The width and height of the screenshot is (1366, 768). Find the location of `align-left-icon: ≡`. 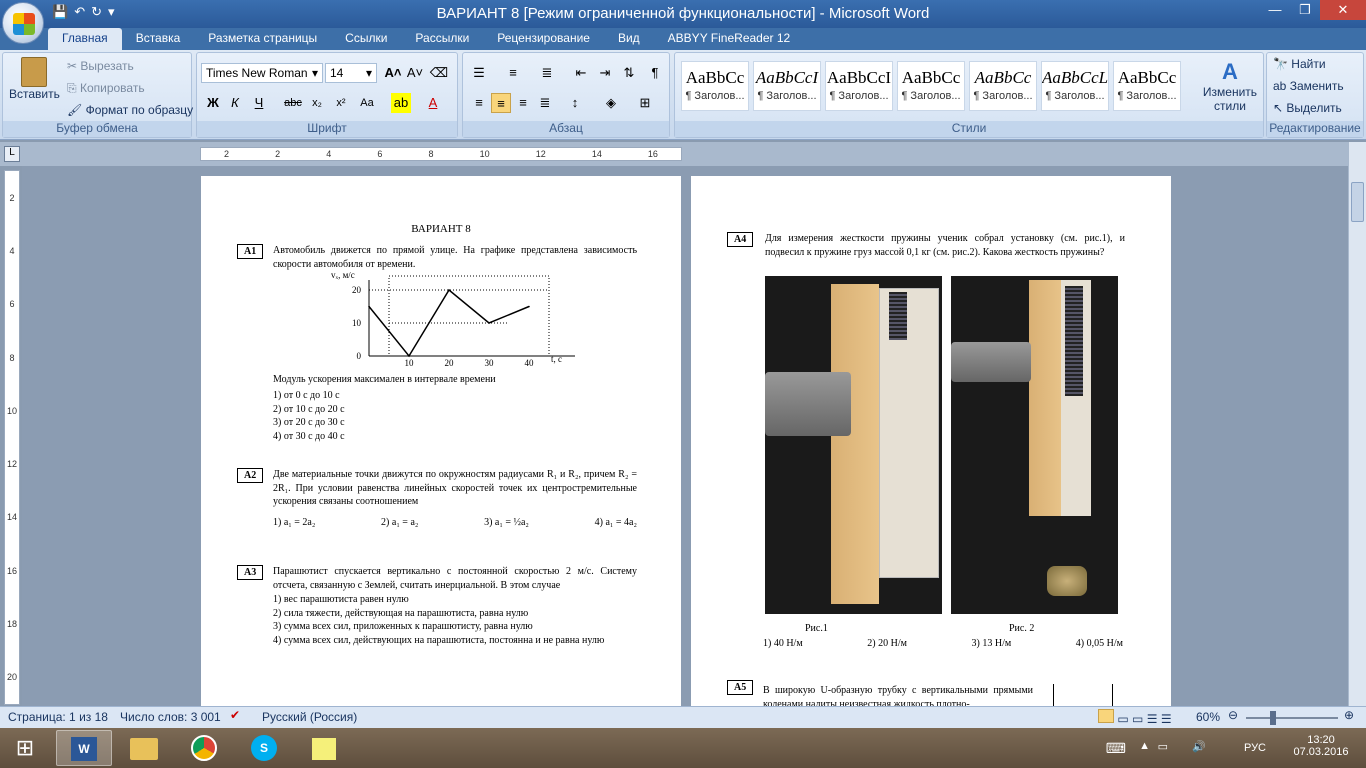

align-left-icon: ≡ is located at coordinates (479, 103).